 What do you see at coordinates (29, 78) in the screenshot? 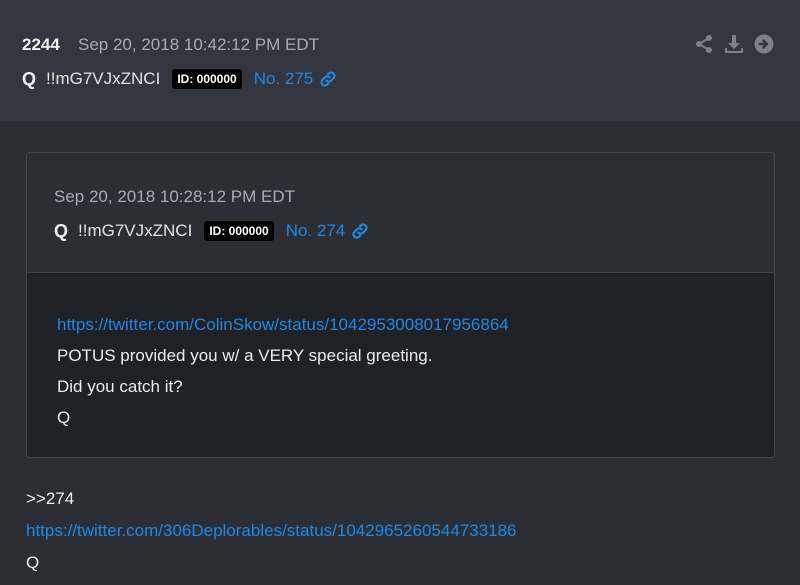
I see `author-name: Q` at bounding box center [29, 78].